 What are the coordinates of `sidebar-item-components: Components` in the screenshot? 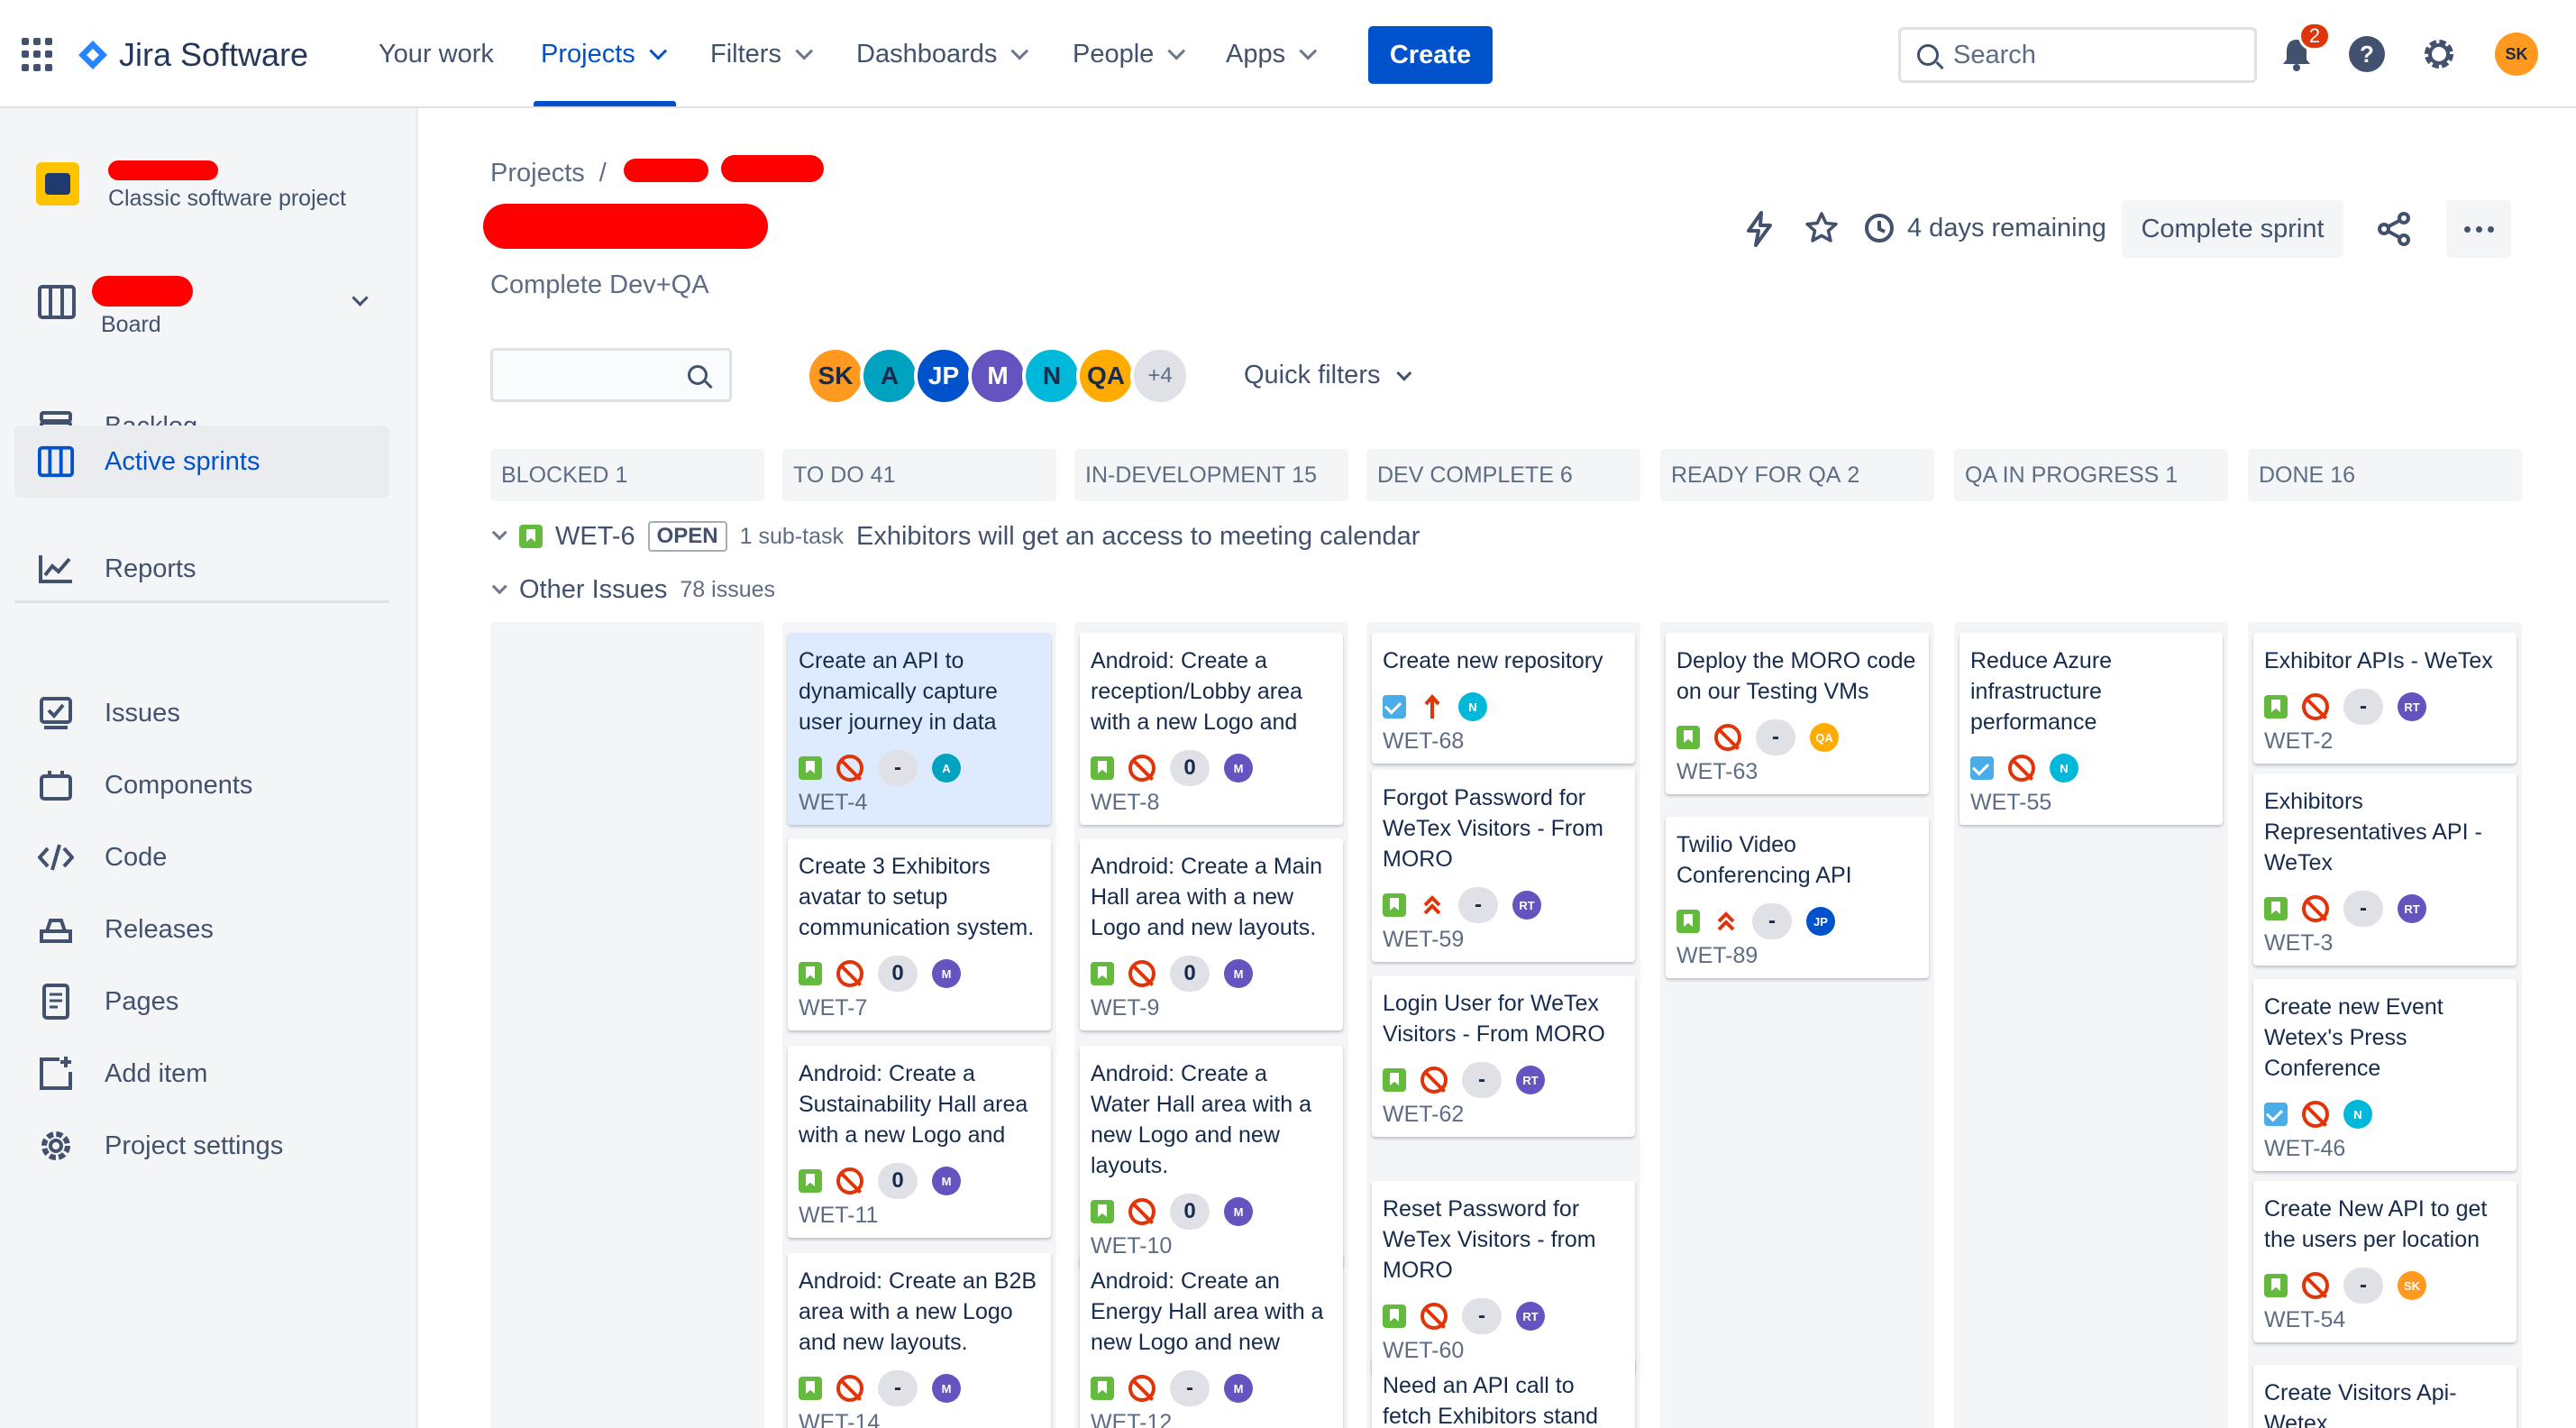 It's located at (201, 785).